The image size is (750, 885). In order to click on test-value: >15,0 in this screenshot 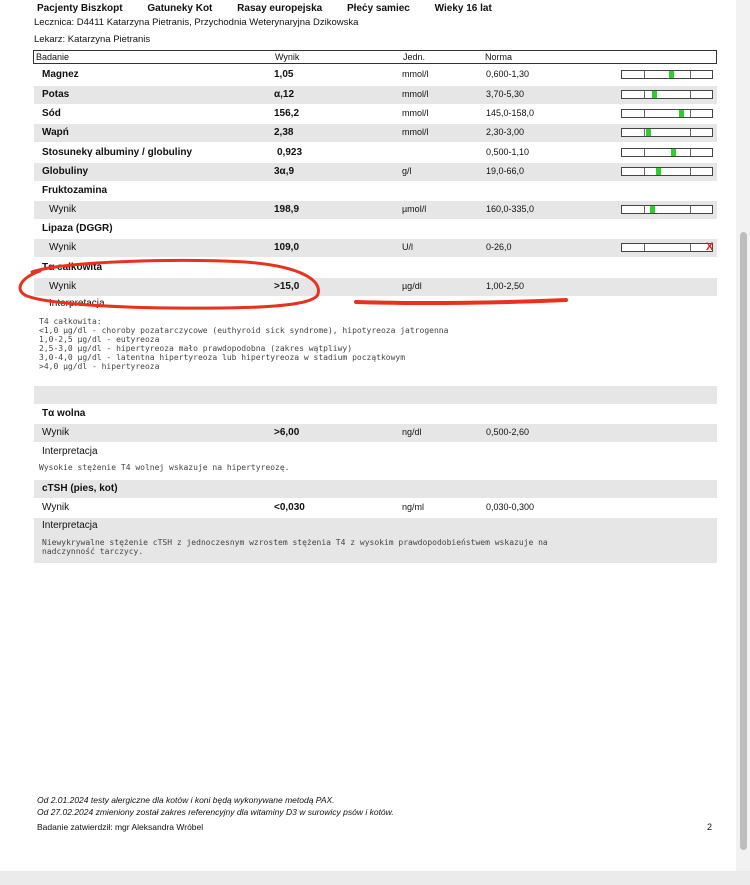, I will do `click(287, 286)`.